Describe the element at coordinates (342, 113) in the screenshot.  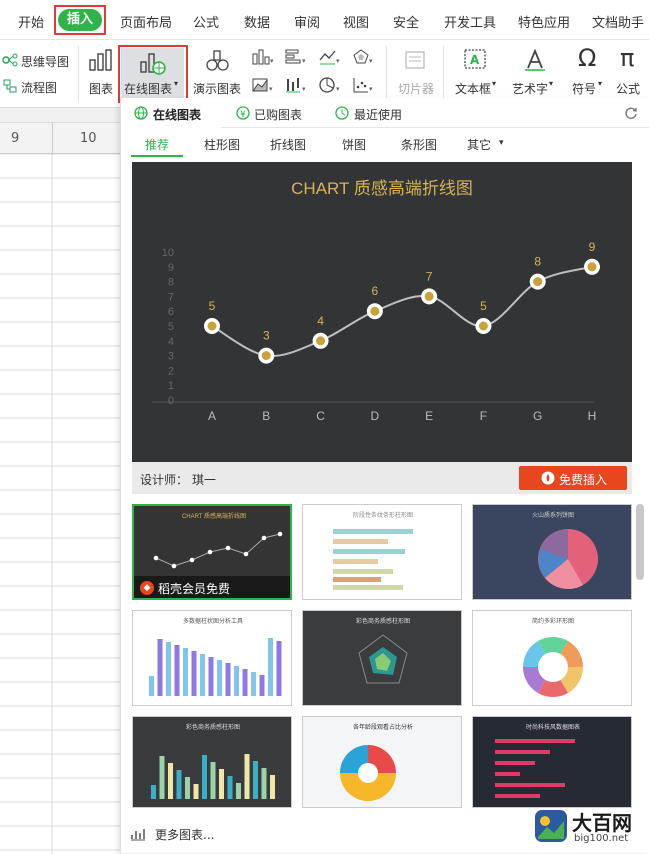
I see `clock-icon` at that location.